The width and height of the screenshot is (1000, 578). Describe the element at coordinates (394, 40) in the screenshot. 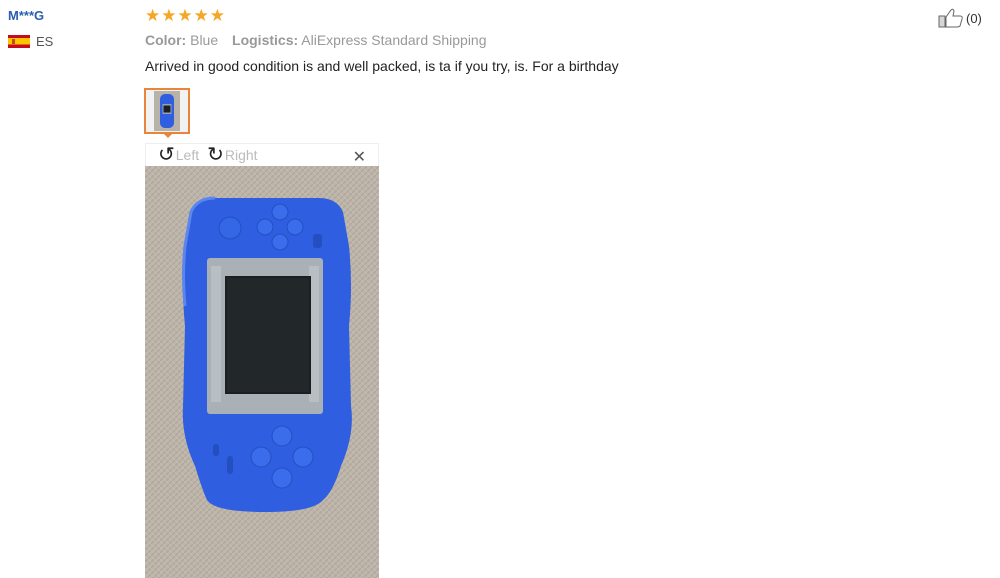

I see `logistics-value: AliExpress Standard Shipping` at that location.